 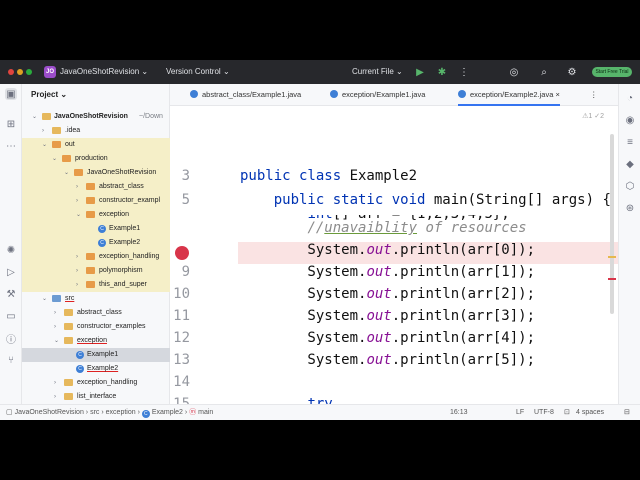 I want to click on structure-icon: ⊞, so click(x=11, y=124).